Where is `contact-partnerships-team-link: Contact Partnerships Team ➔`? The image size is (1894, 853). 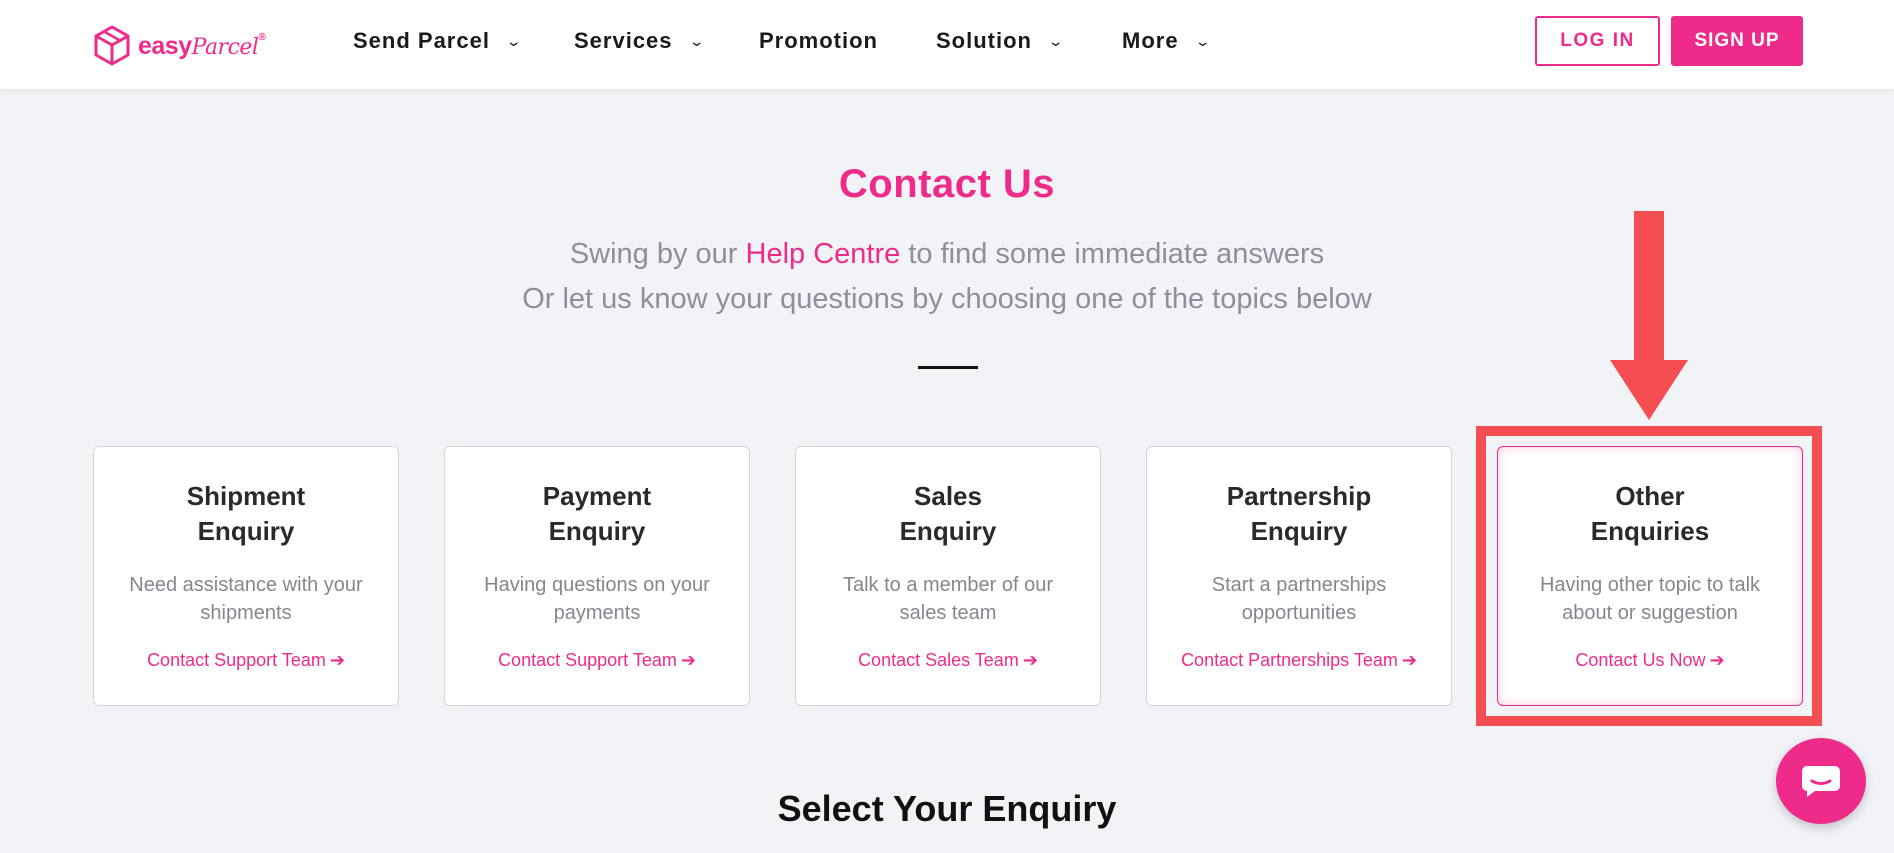 contact-partnerships-team-link: Contact Partnerships Team ➔ is located at coordinates (1299, 660).